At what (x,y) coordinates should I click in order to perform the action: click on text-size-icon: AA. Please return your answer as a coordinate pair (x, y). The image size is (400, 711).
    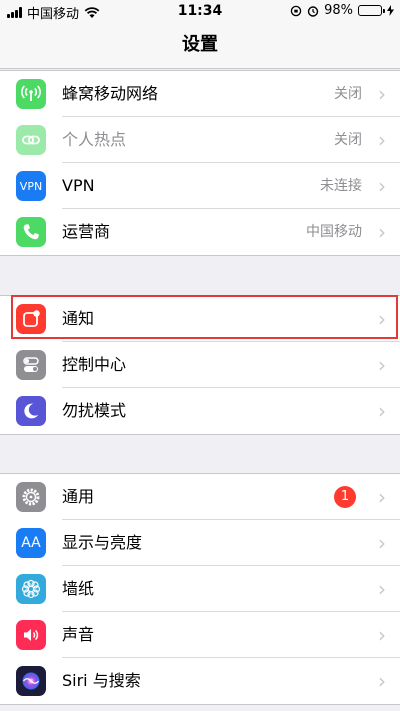
    Looking at the image, I should click on (31, 543).